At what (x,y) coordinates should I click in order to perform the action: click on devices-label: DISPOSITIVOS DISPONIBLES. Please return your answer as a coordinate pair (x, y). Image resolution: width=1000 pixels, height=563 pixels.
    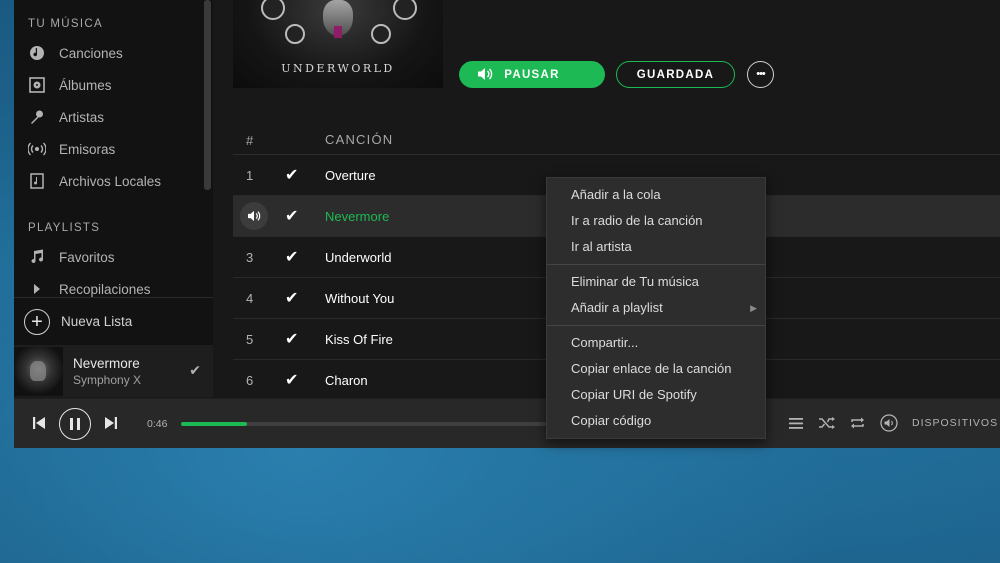
    Looking at the image, I should click on (956, 423).